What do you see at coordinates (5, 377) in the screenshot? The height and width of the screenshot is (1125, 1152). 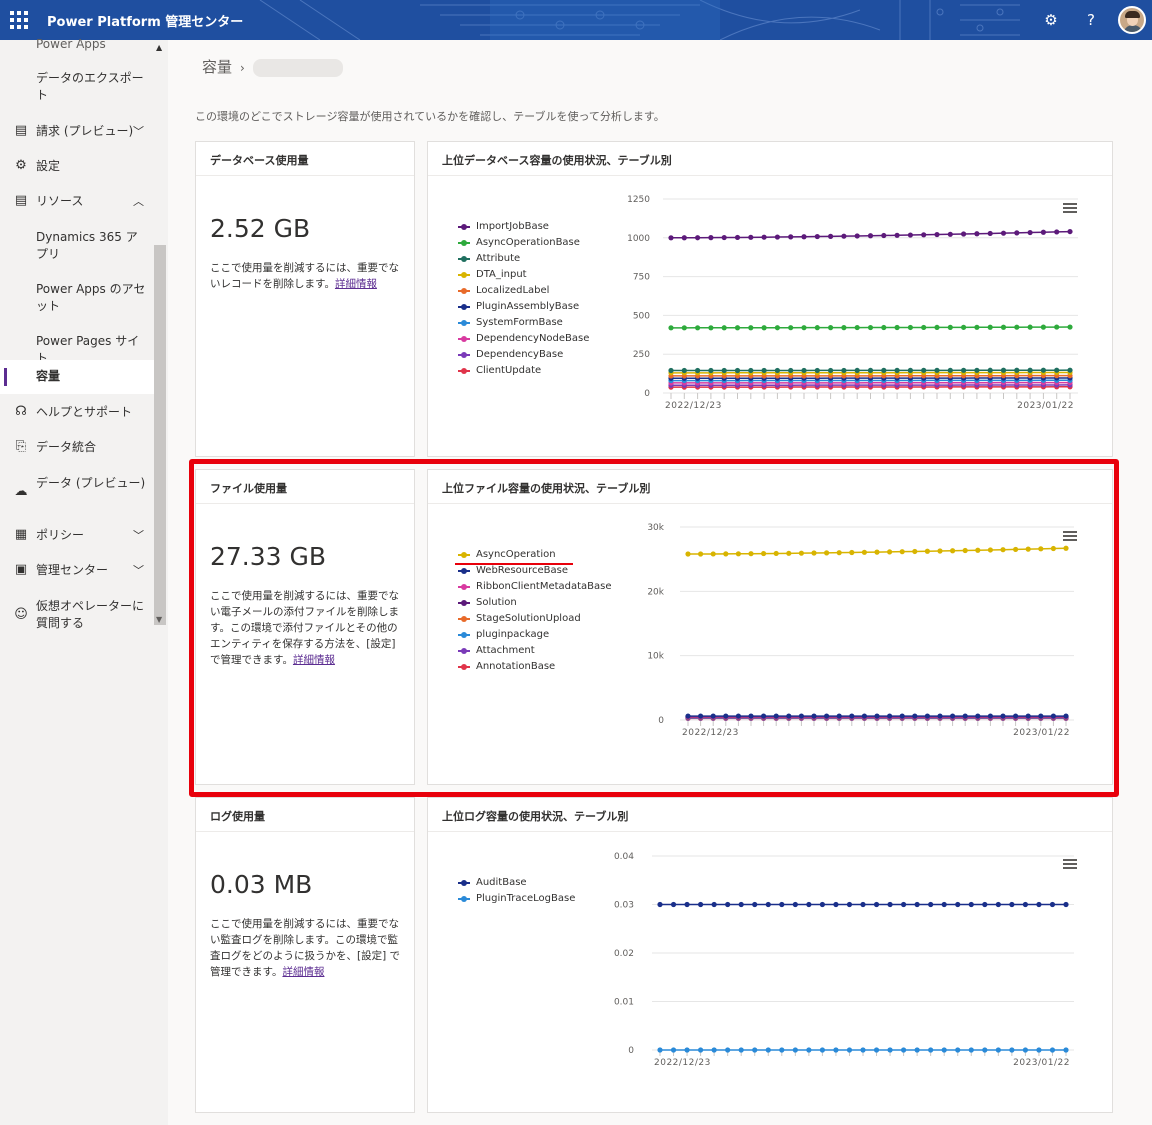 I see `active-indicator` at bounding box center [5, 377].